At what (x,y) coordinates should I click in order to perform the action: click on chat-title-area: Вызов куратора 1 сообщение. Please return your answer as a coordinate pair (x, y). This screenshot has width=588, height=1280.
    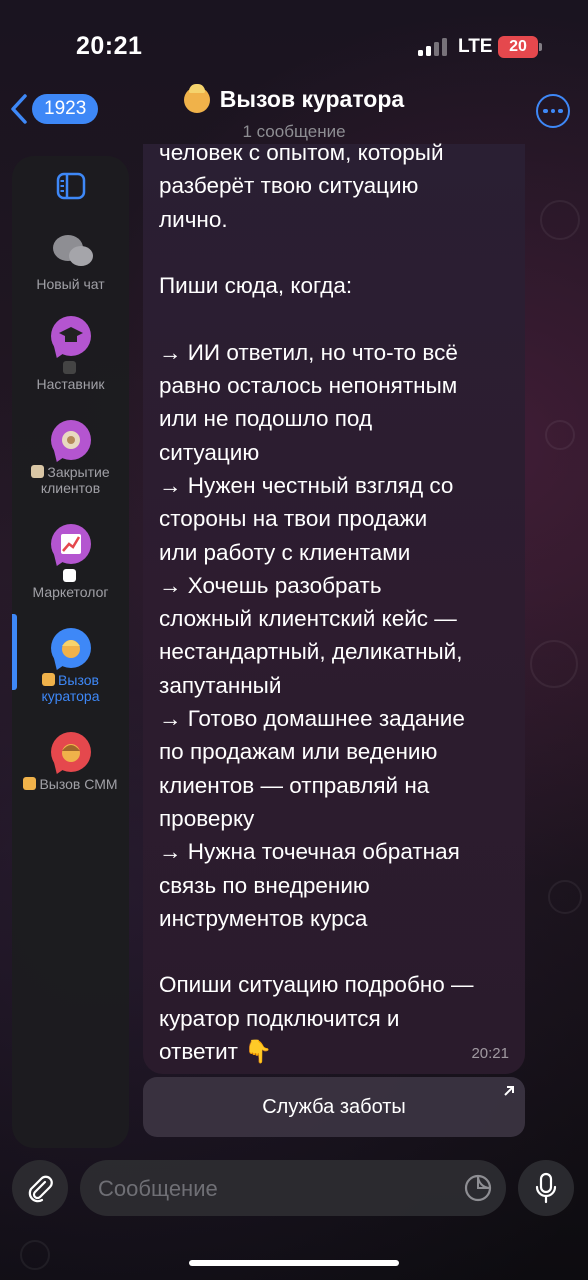
    Looking at the image, I should click on (294, 112).